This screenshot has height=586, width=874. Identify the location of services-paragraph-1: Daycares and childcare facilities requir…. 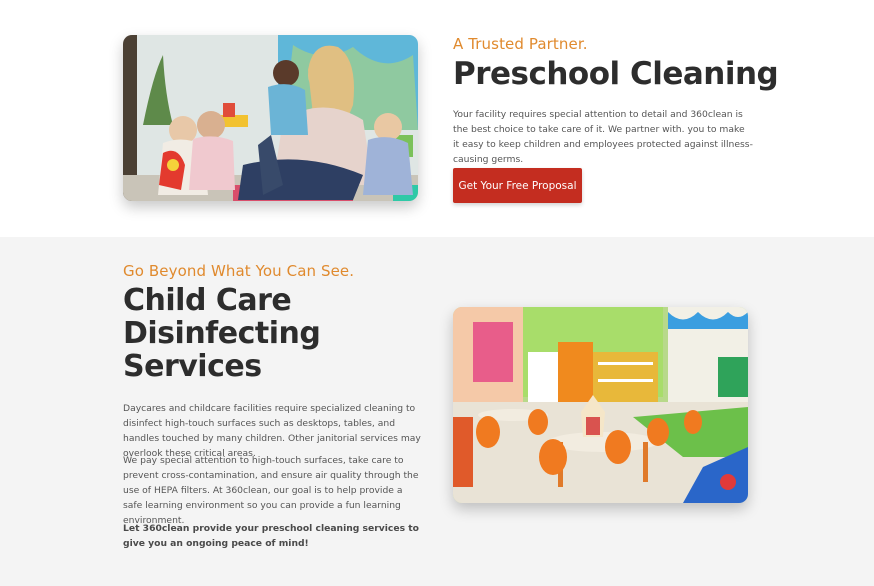
(272, 431).